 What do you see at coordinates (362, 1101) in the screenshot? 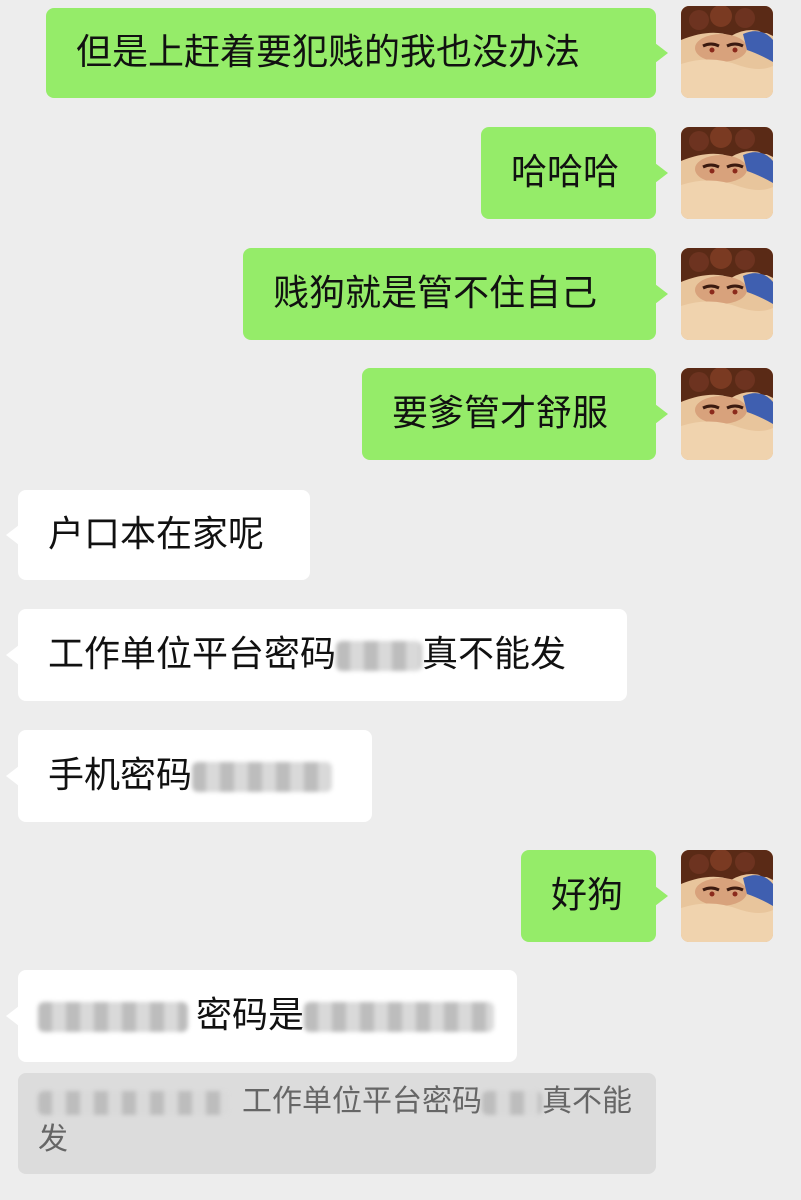
I see `quote-text: 工作单位平台密码` at bounding box center [362, 1101].